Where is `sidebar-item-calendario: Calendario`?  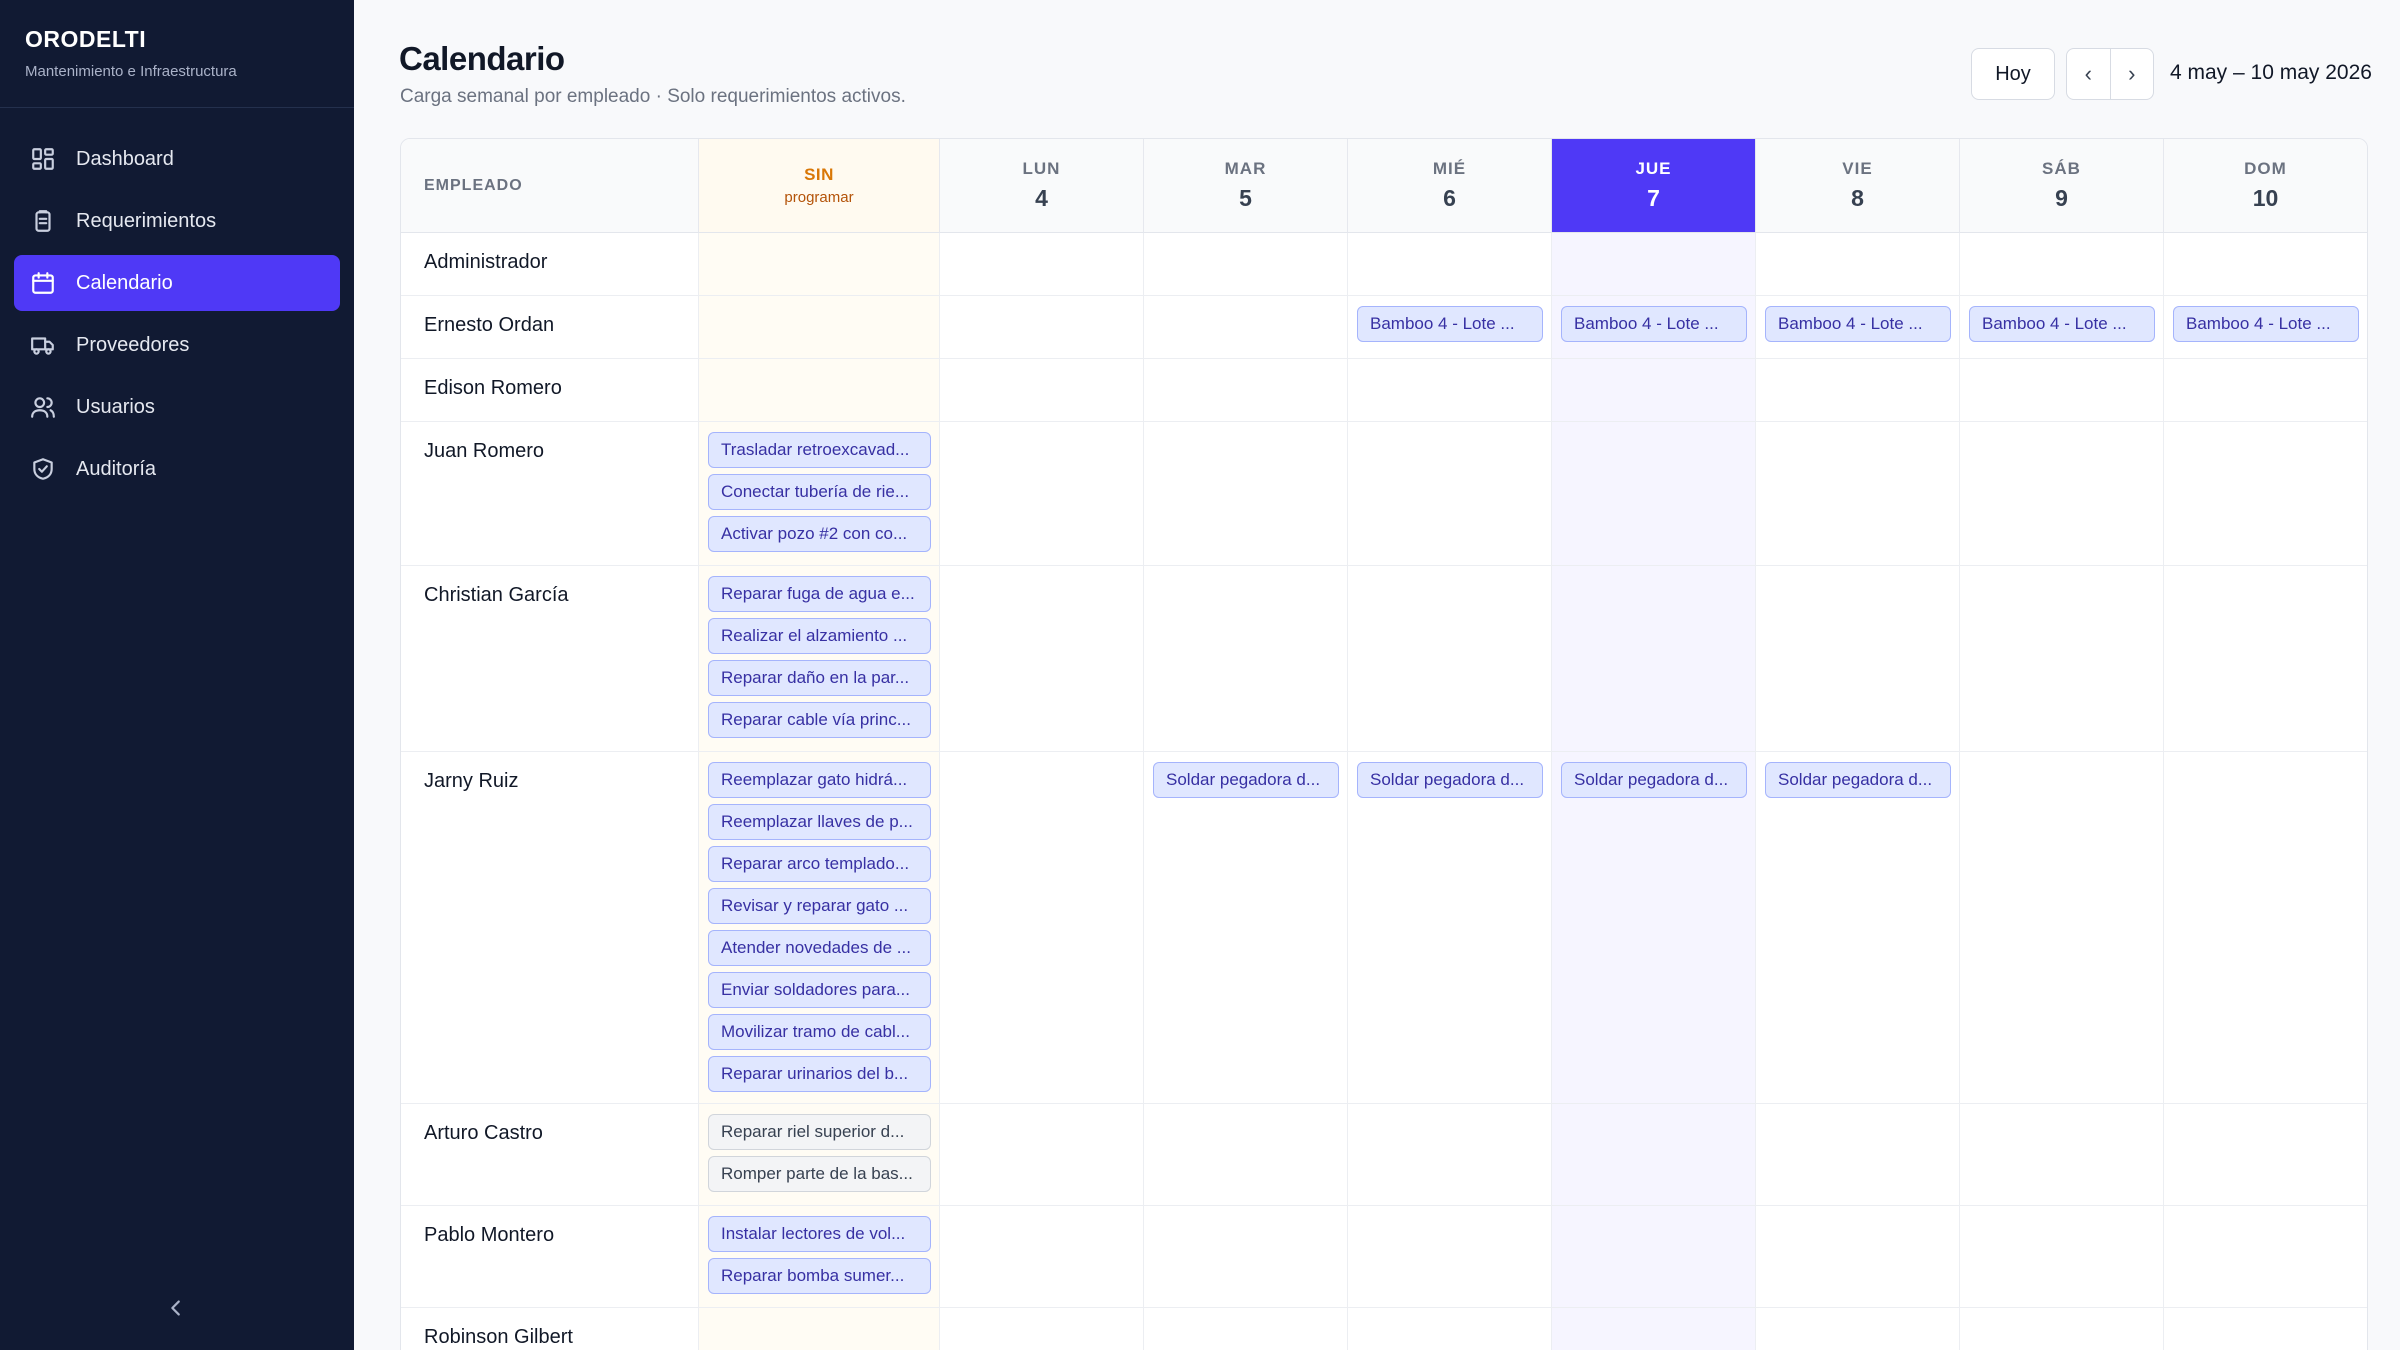
sidebar-item-calendario: Calendario is located at coordinates (177, 283).